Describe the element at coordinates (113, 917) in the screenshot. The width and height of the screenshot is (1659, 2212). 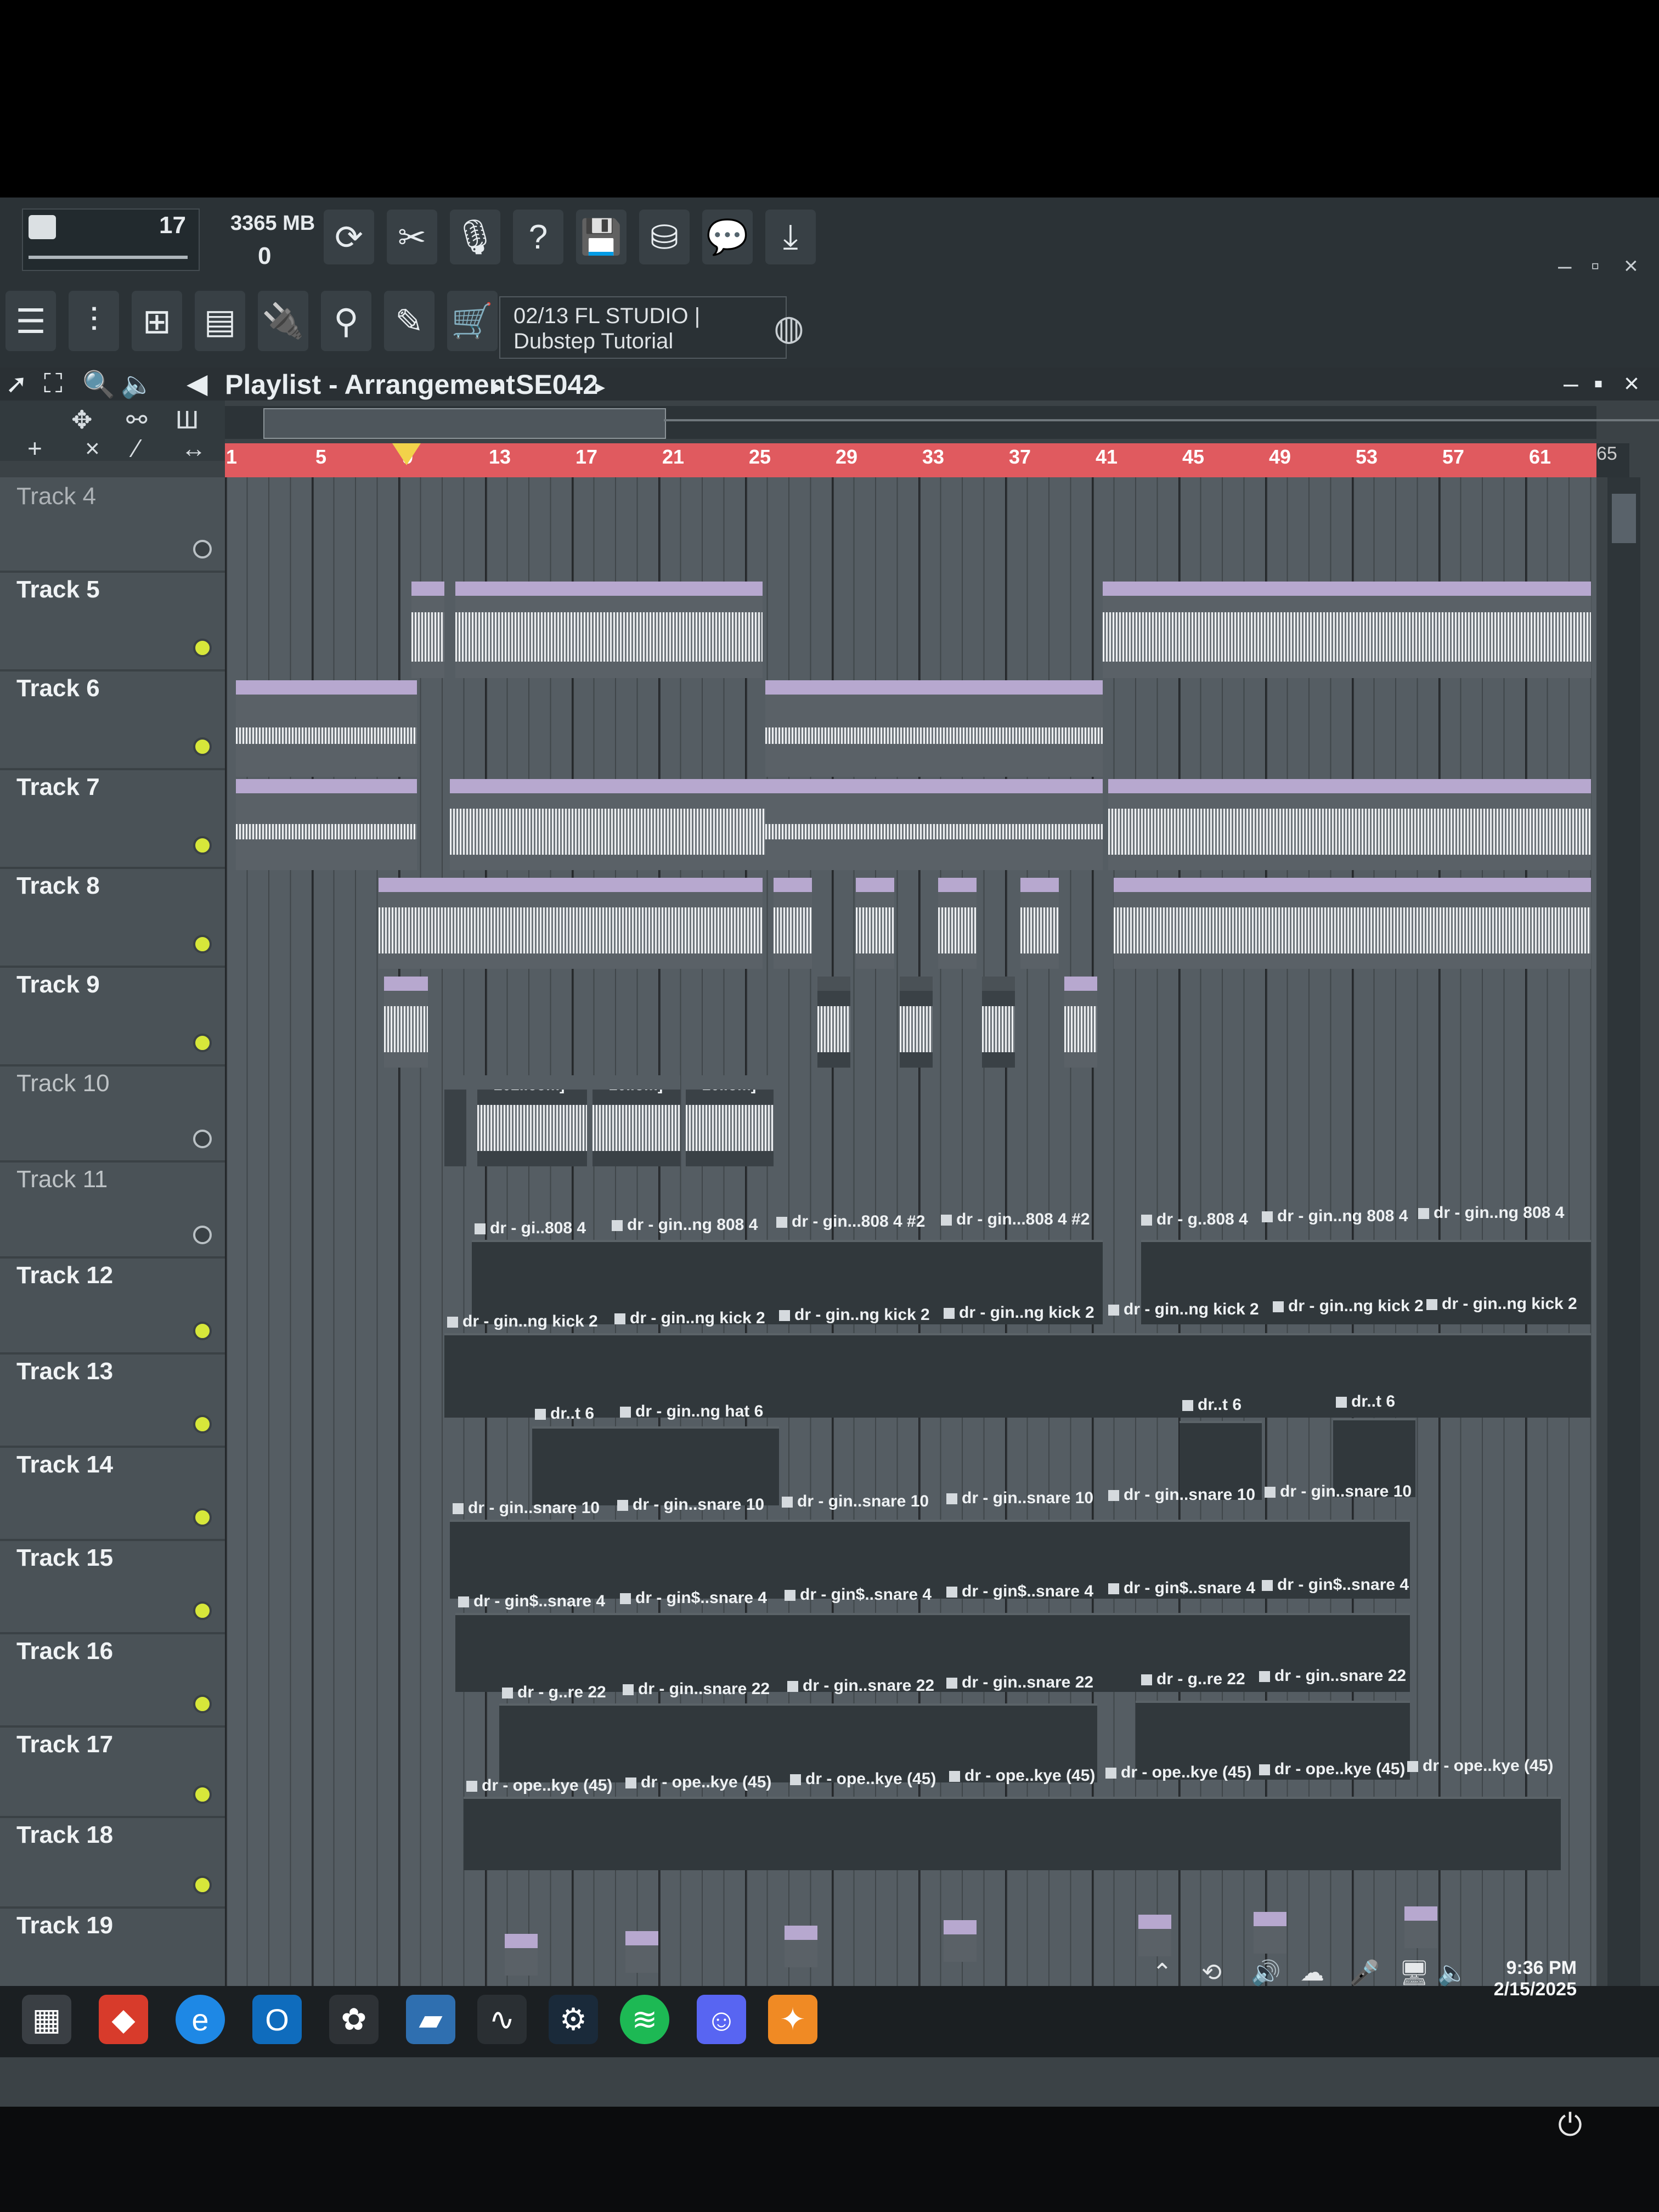
I see `track-header: Track 8` at that location.